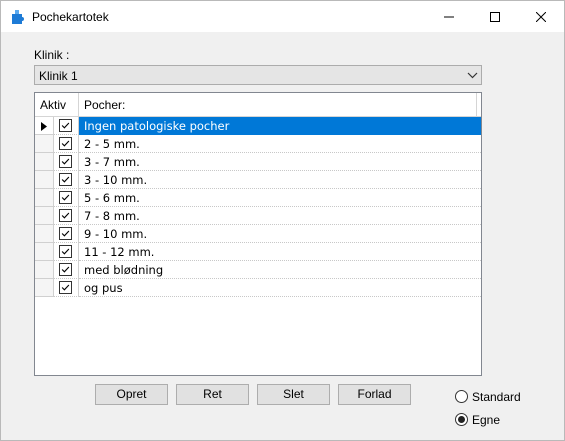  Describe the element at coordinates (461, 396) in the screenshot. I see `radio-standard-circle` at that location.